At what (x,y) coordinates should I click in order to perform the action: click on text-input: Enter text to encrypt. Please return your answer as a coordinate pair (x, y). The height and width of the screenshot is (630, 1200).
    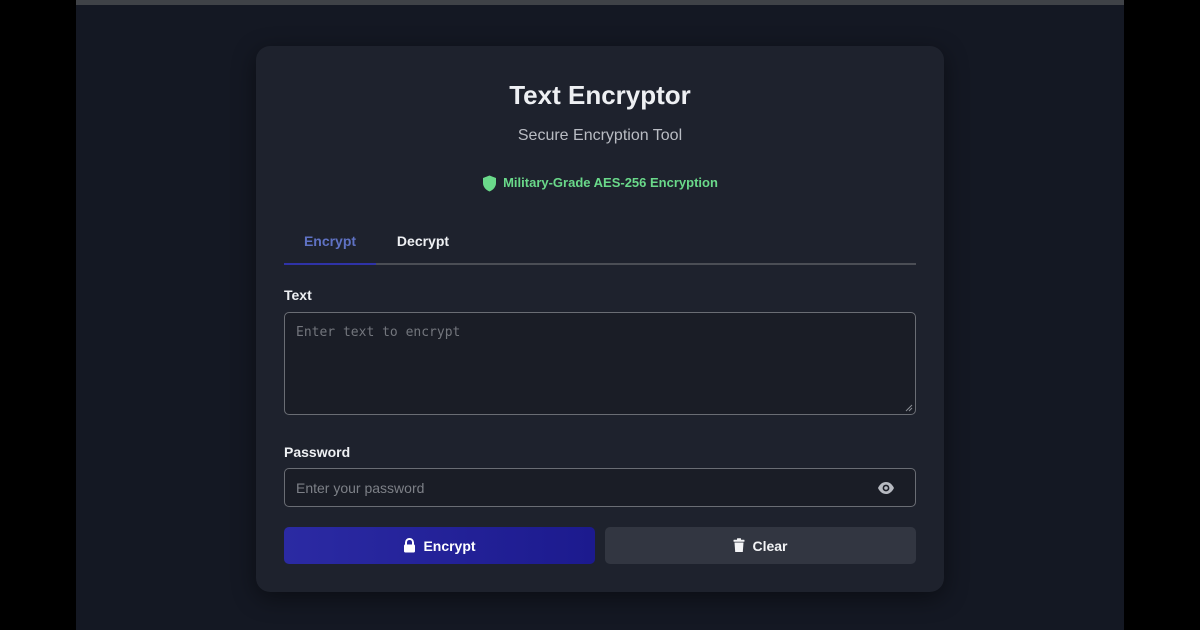
    Looking at the image, I should click on (600, 363).